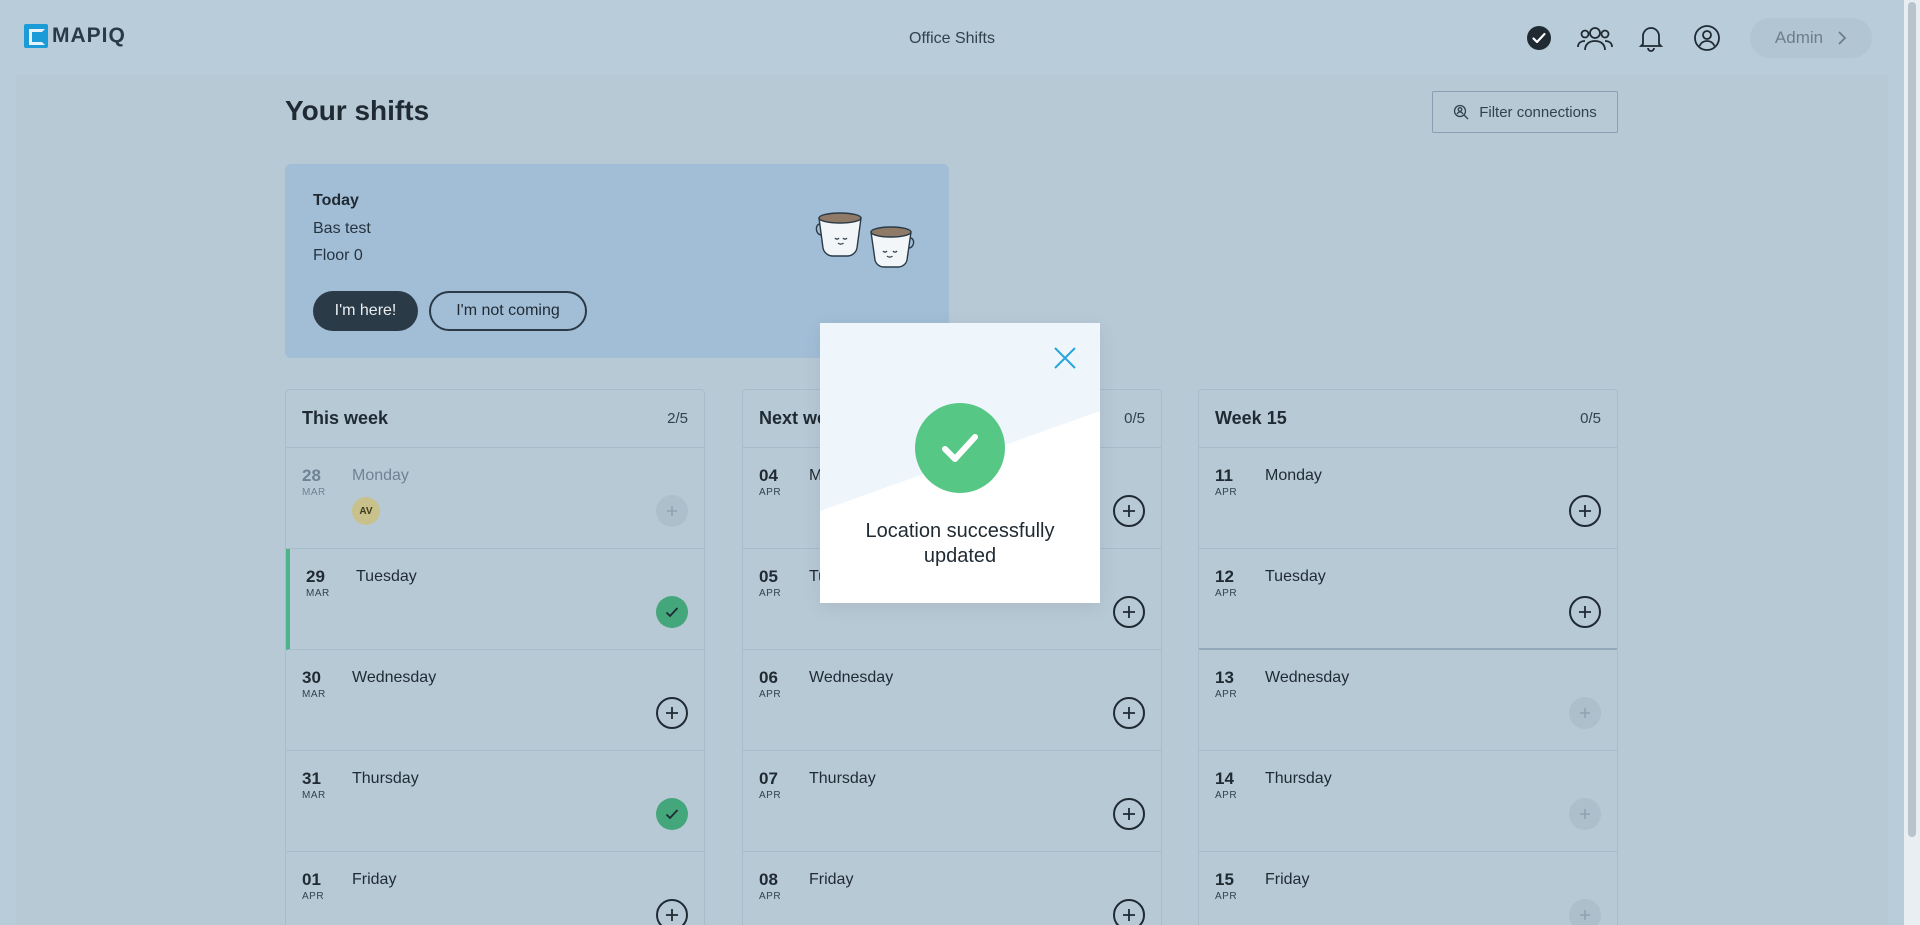 The height and width of the screenshot is (925, 1920). Describe the element at coordinates (366, 511) in the screenshot. I see `avatar: AV` at that location.